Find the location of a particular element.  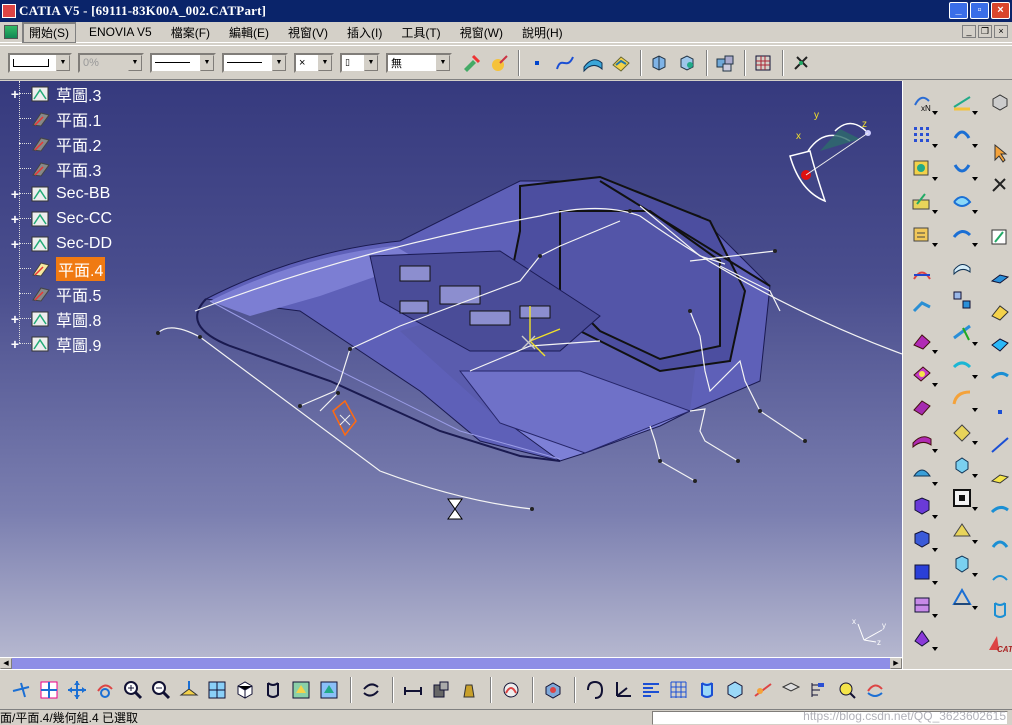

close-button: × is located at coordinates (1000, 10).